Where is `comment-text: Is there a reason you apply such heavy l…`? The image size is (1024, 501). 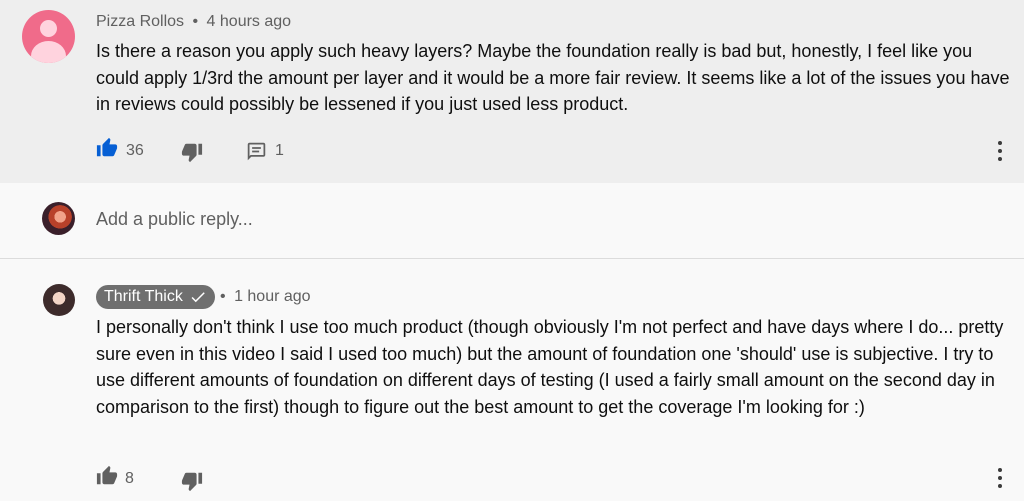 comment-text: Is there a reason you apply such heavy l… is located at coordinates (553, 77).